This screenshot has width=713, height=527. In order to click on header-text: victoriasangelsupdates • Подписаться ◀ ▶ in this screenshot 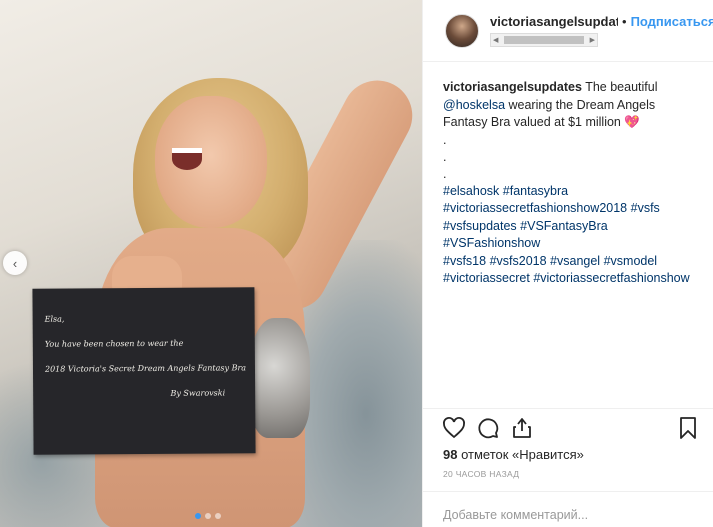, I will do `click(601, 30)`.